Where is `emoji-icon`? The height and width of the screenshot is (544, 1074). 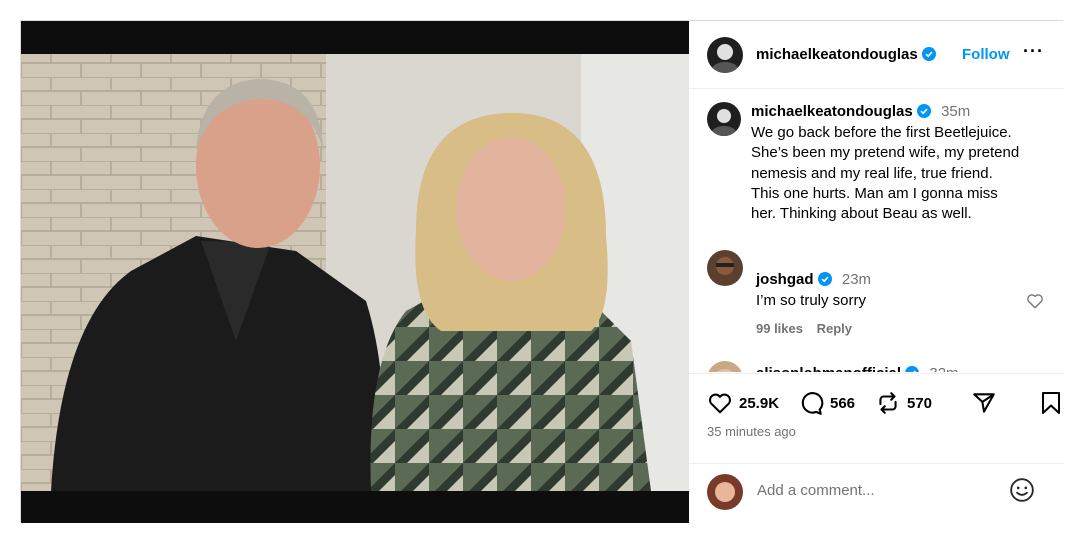 emoji-icon is located at coordinates (1022, 490).